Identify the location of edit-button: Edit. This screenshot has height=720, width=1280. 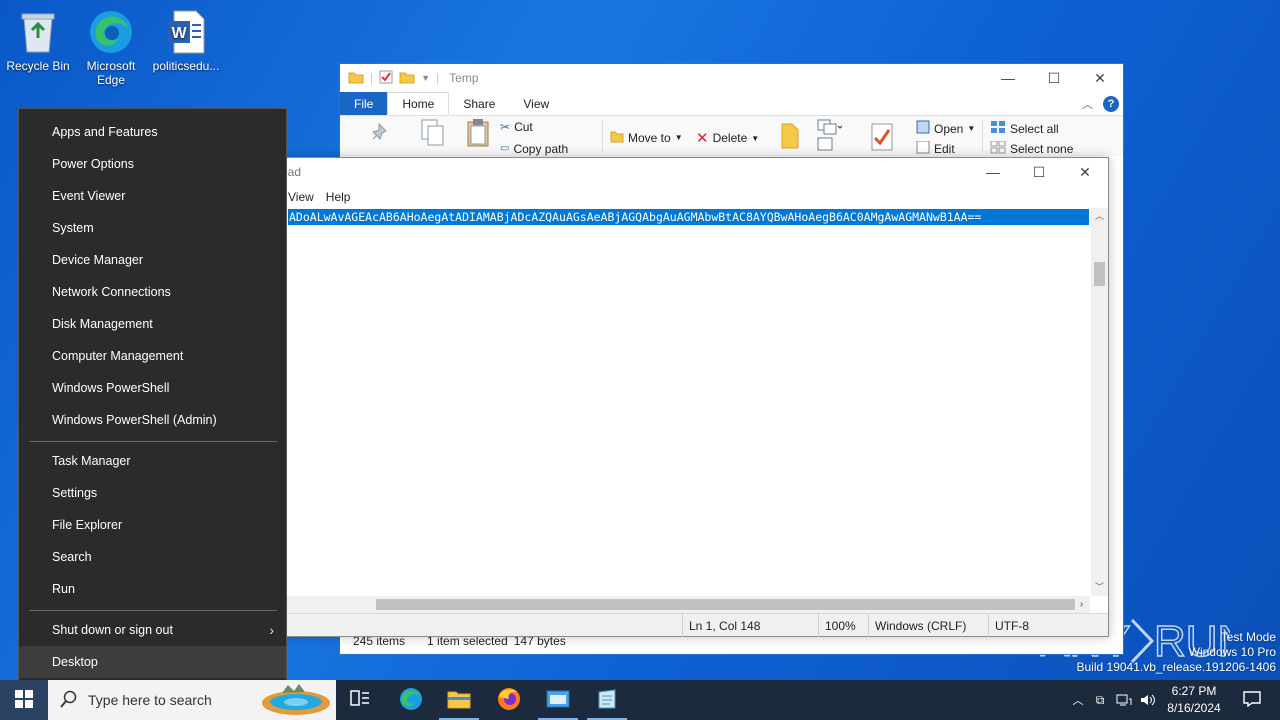
(935, 148).